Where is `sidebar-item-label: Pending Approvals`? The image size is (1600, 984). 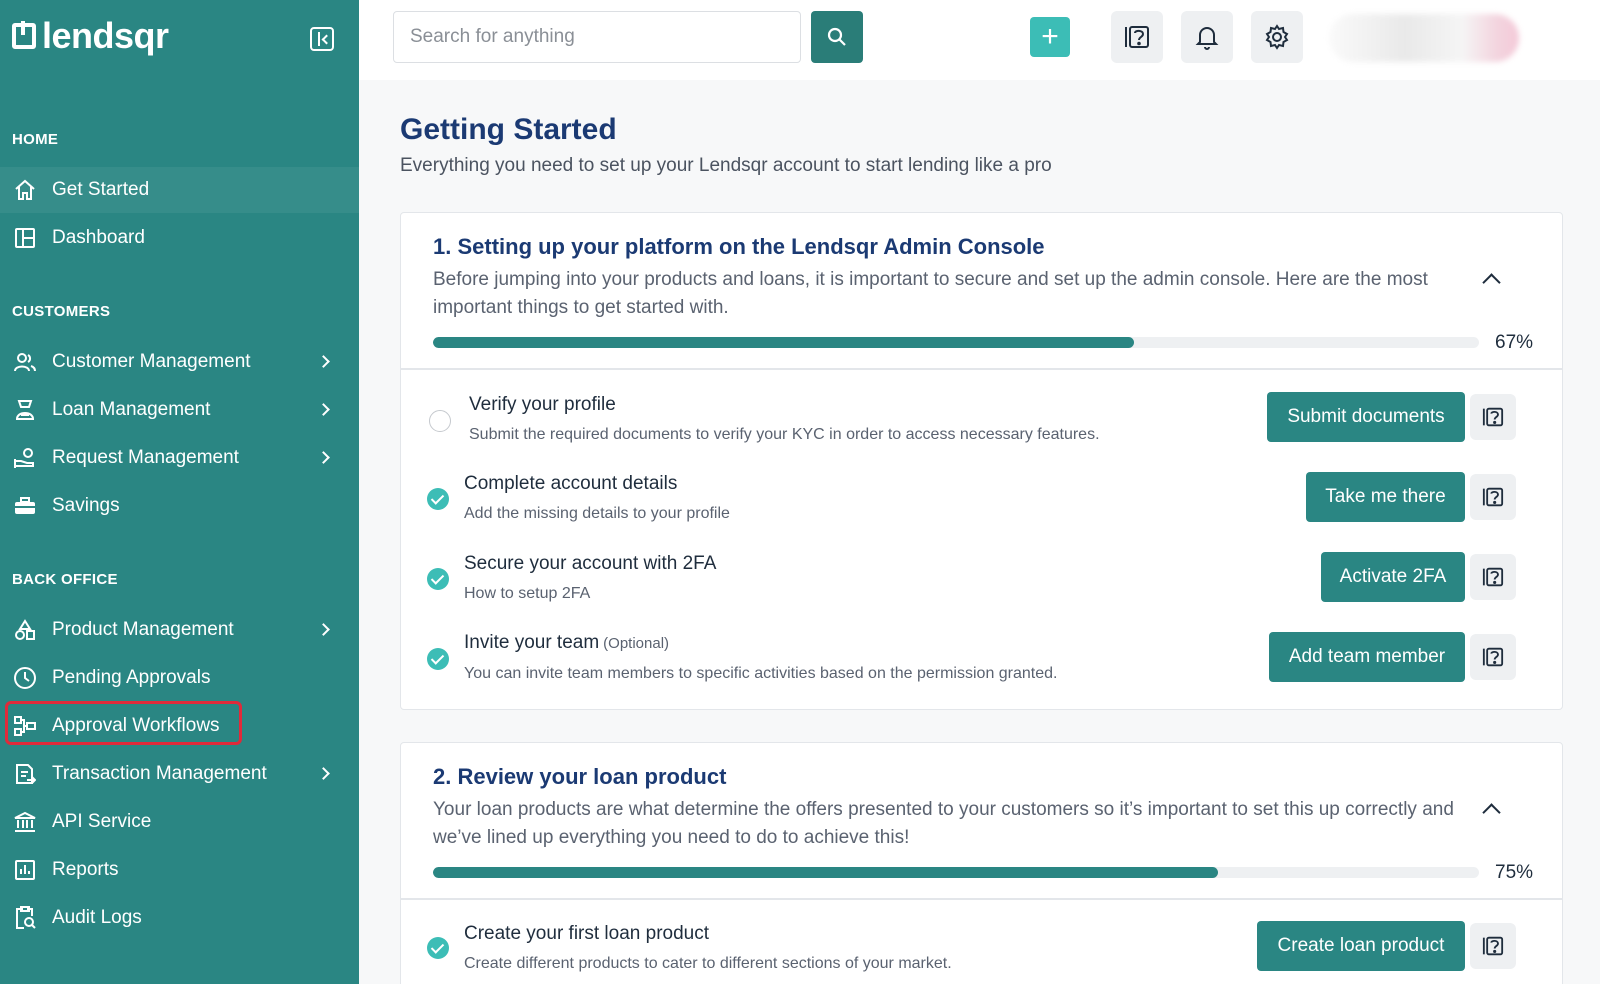 sidebar-item-label: Pending Approvals is located at coordinates (131, 677).